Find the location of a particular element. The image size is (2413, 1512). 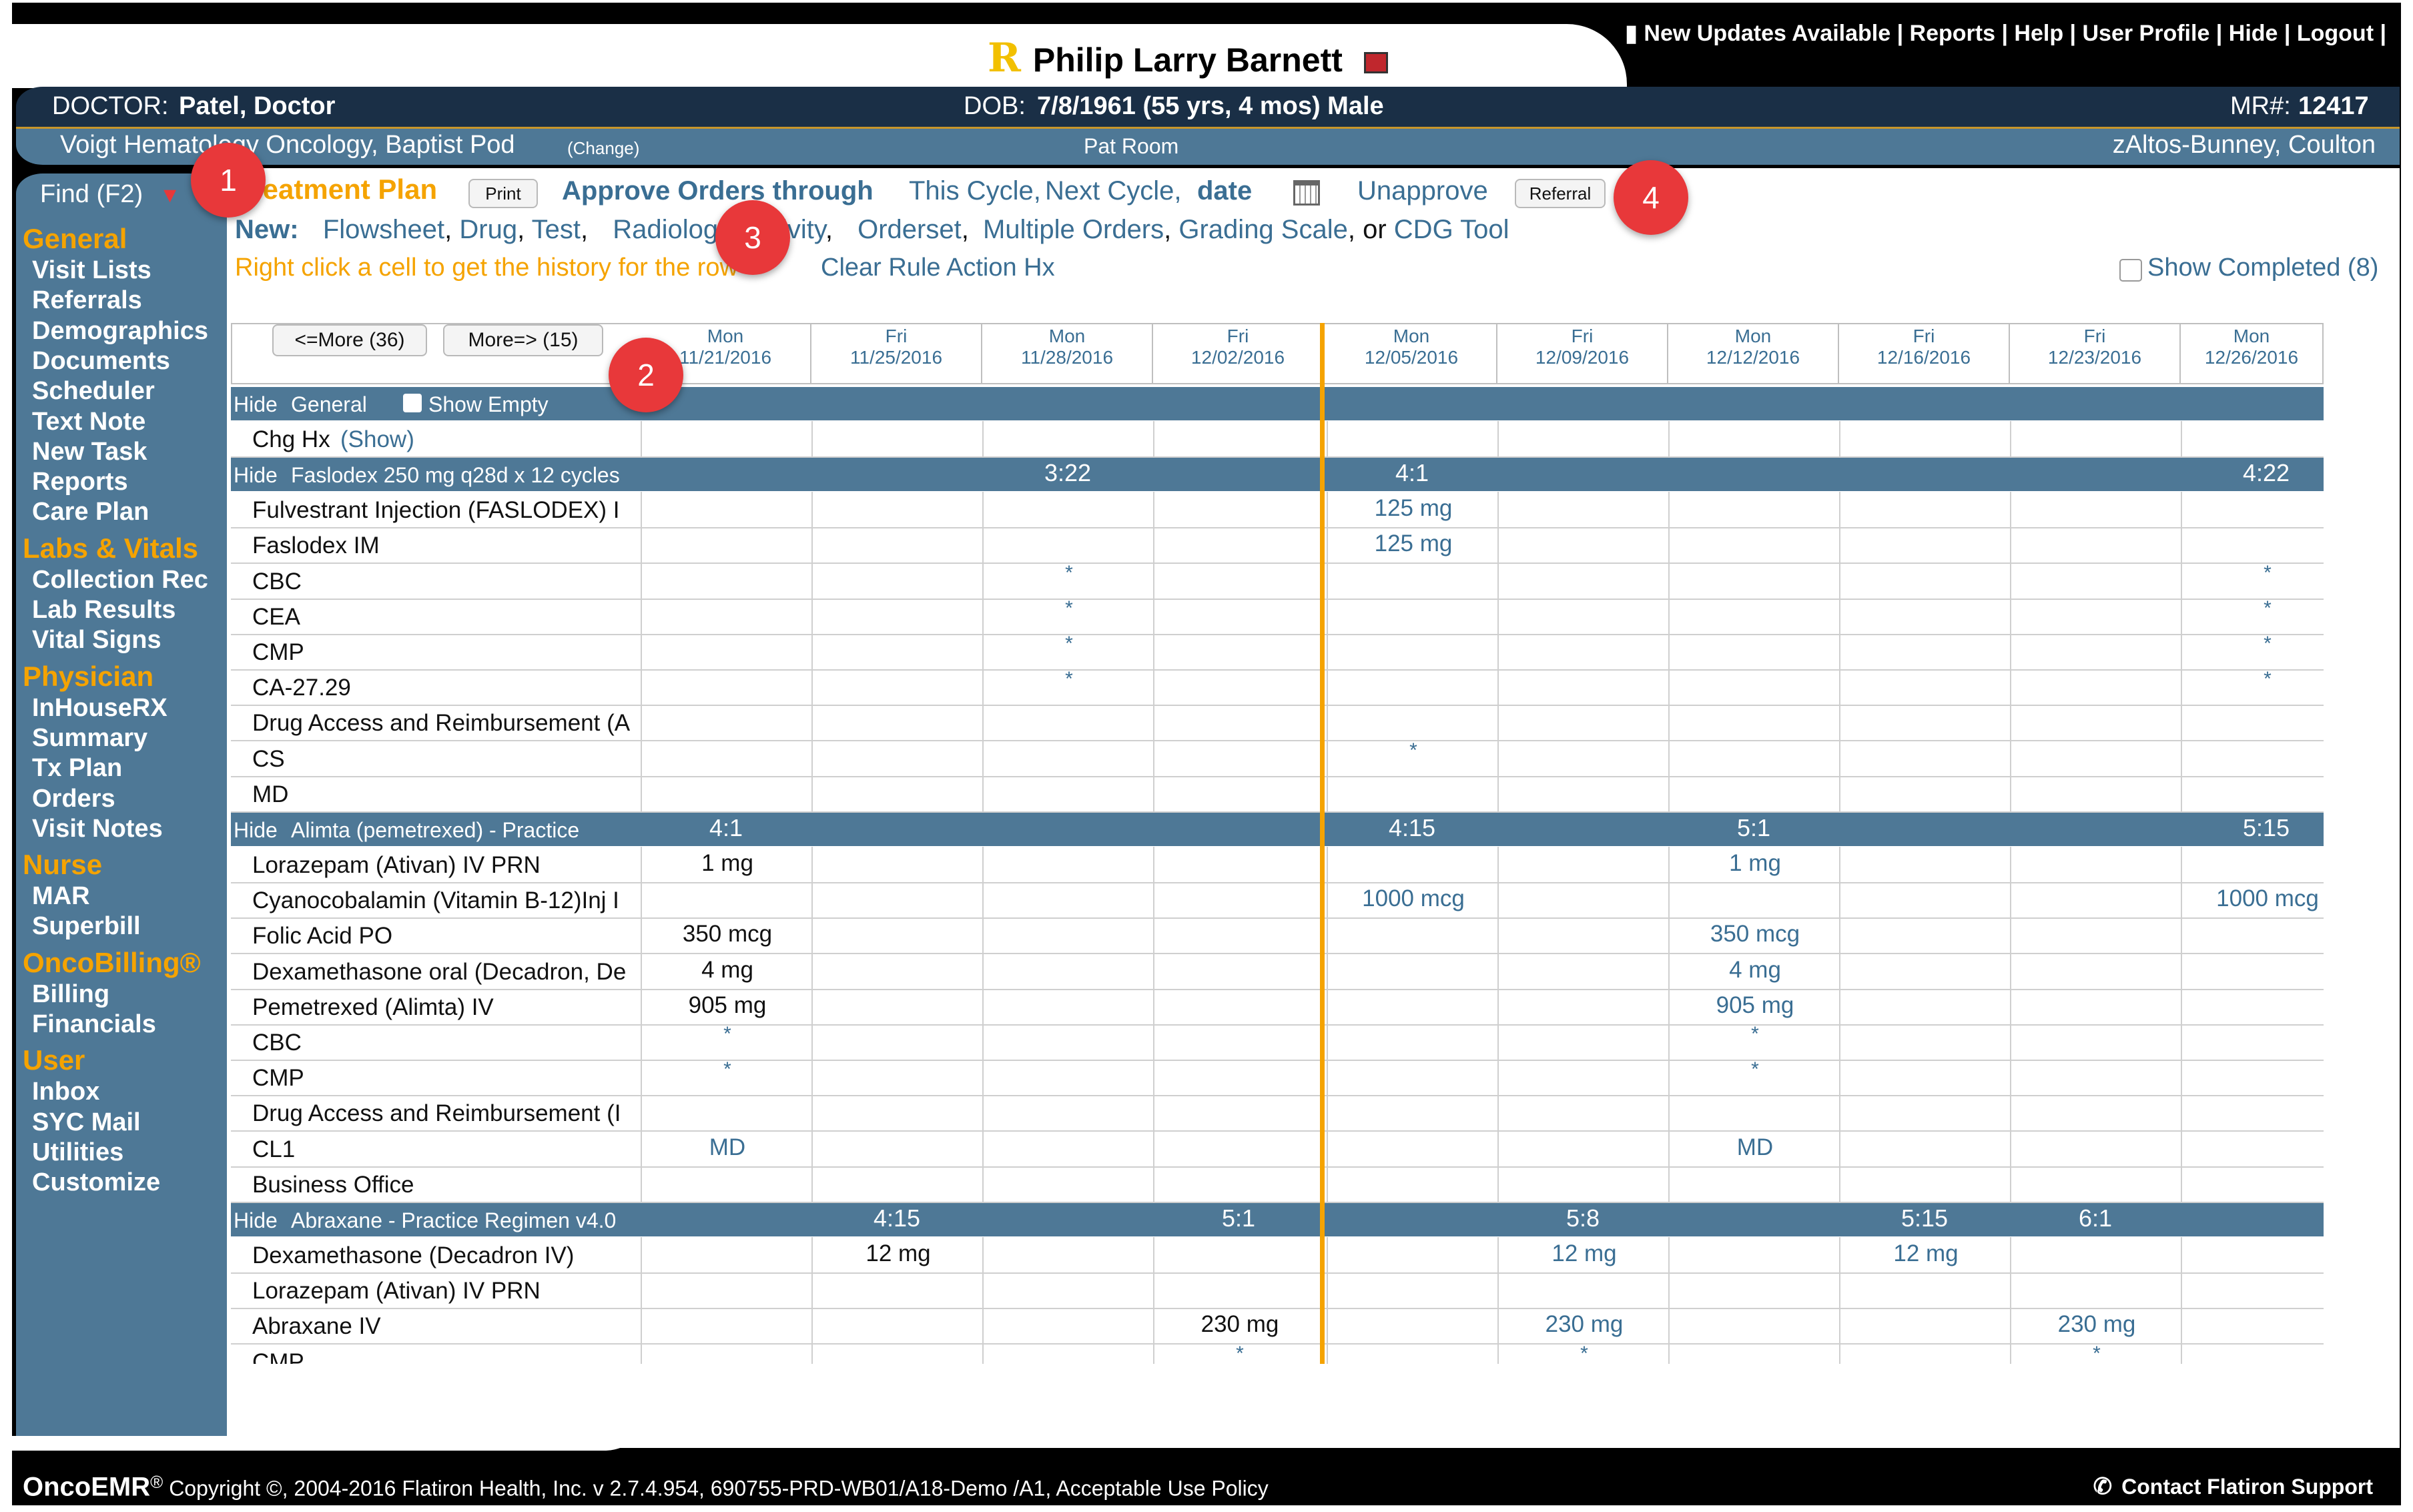

section-cycle-cell: 3:22 is located at coordinates (1067, 473).